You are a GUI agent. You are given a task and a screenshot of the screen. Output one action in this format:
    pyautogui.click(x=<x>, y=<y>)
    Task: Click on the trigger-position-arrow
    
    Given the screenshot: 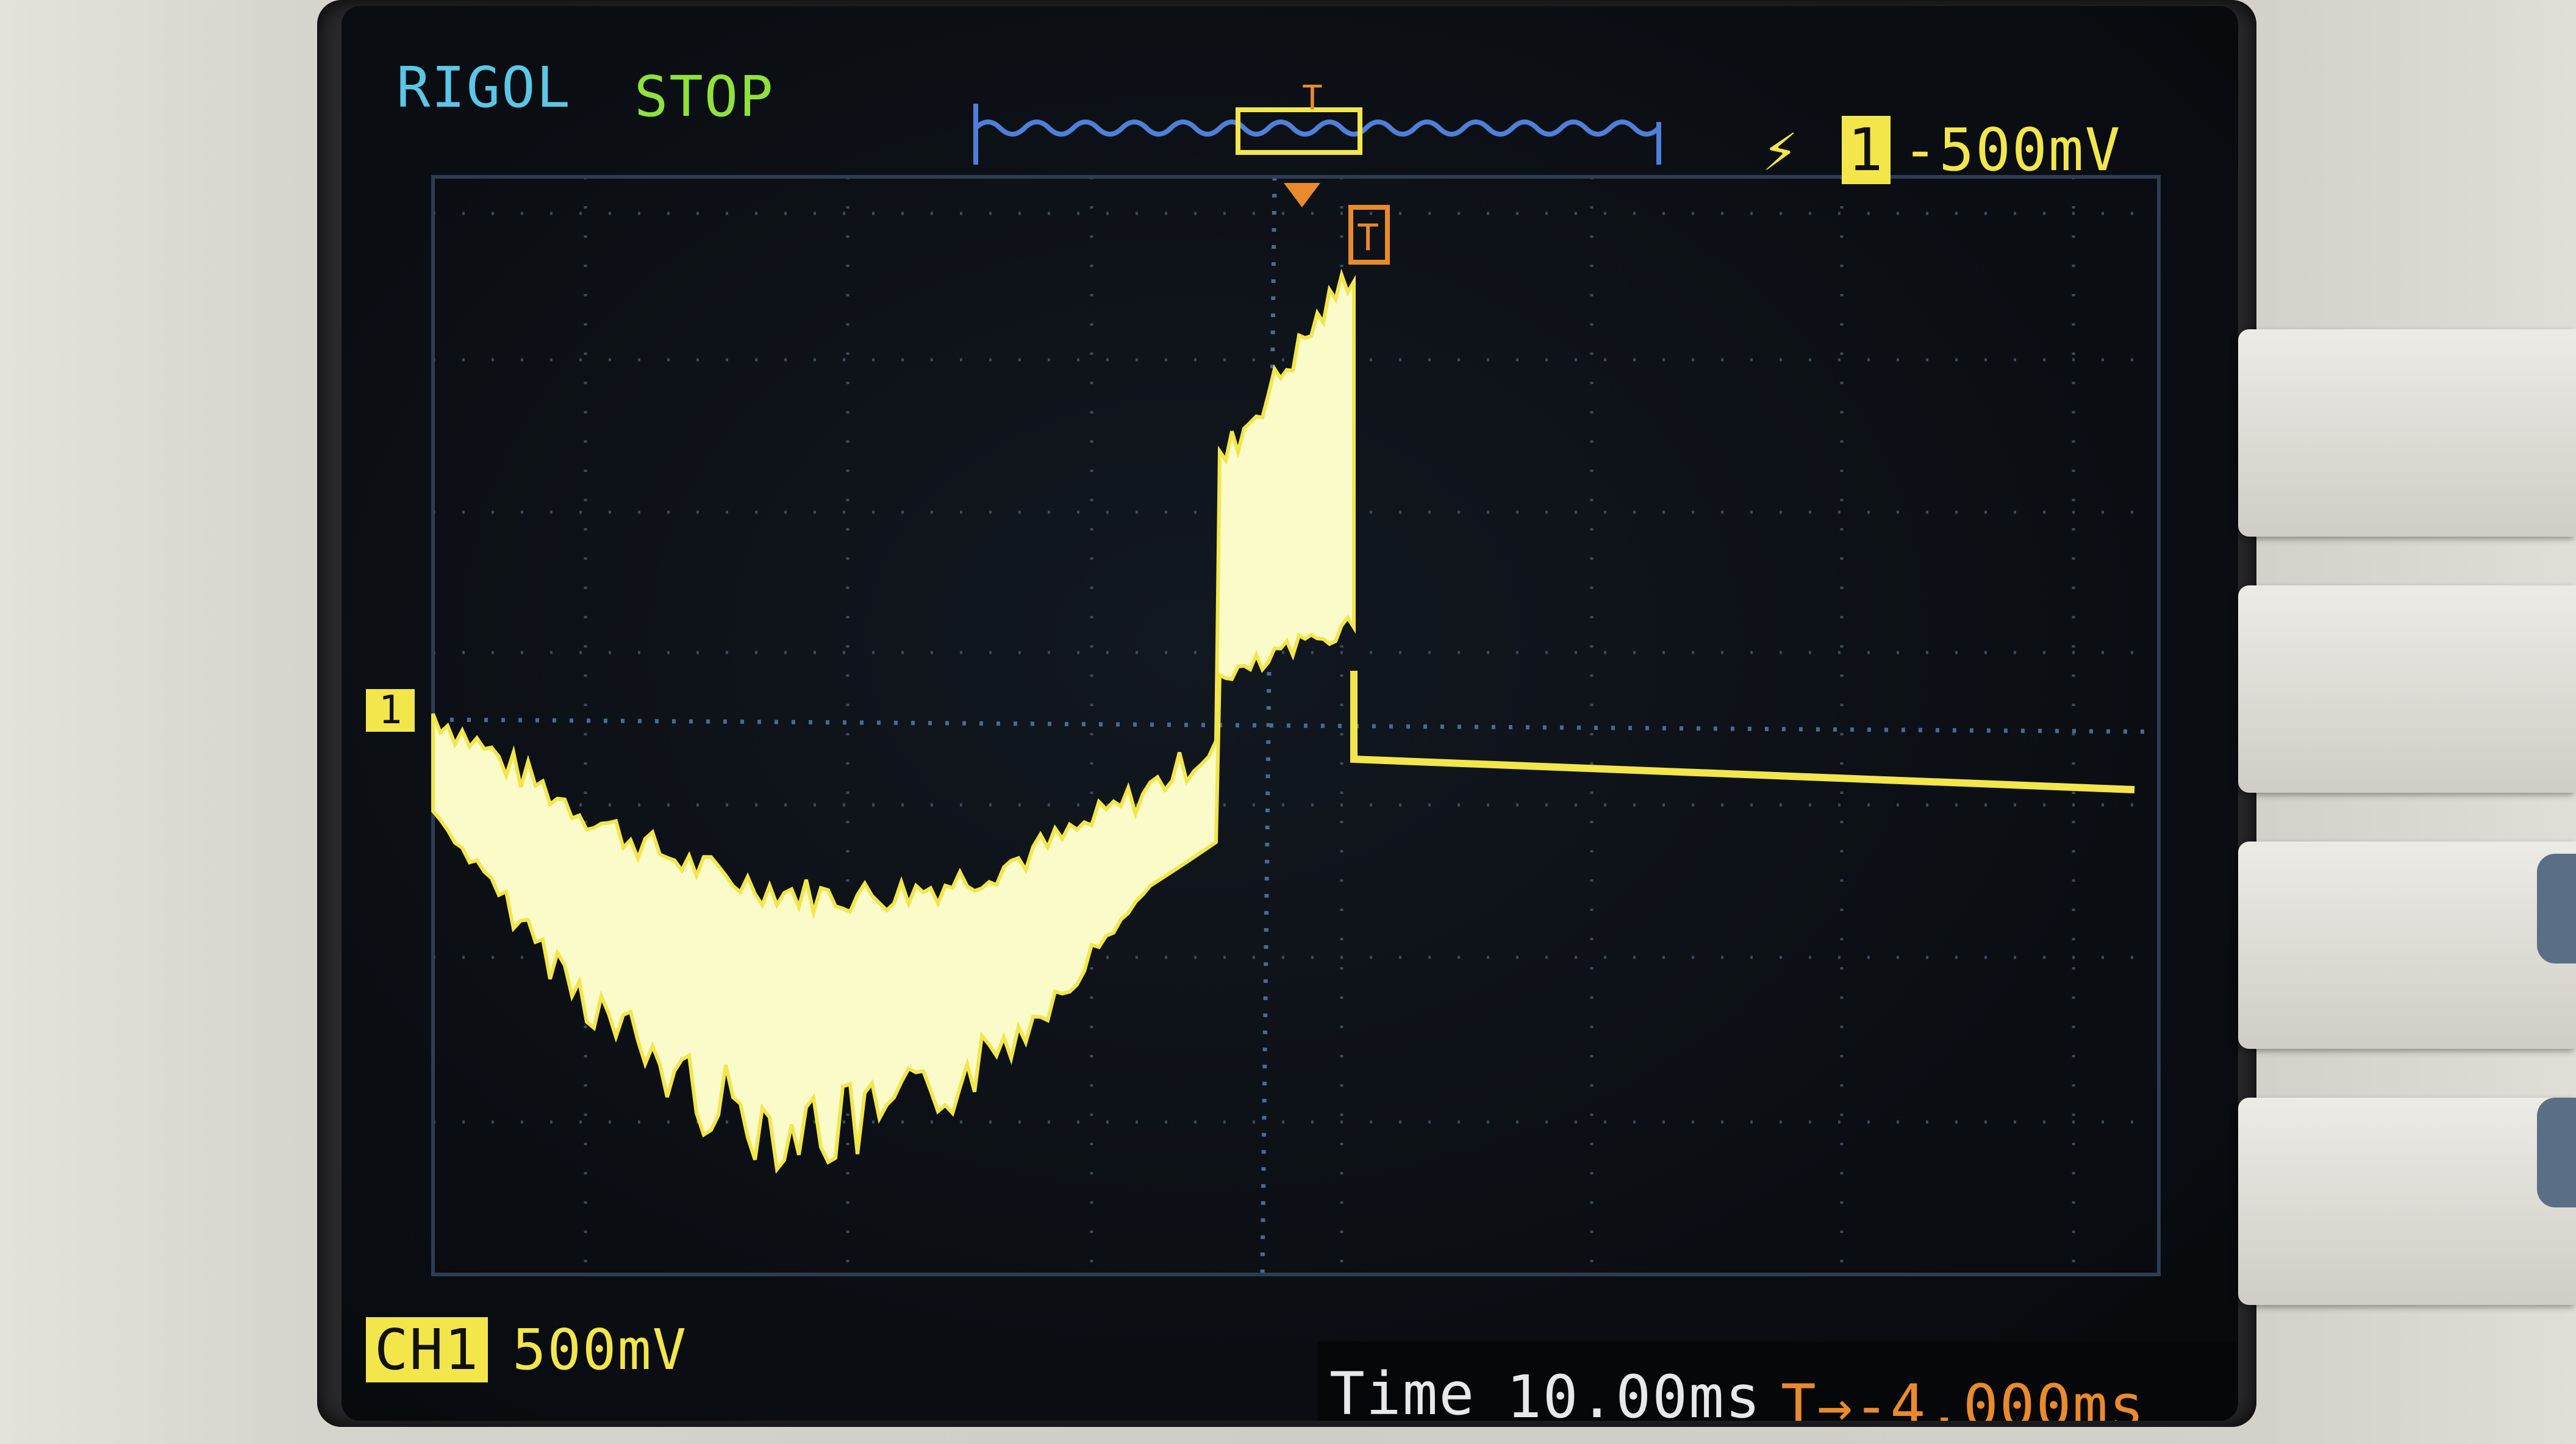 What is the action you would take?
    pyautogui.click(x=1302, y=195)
    